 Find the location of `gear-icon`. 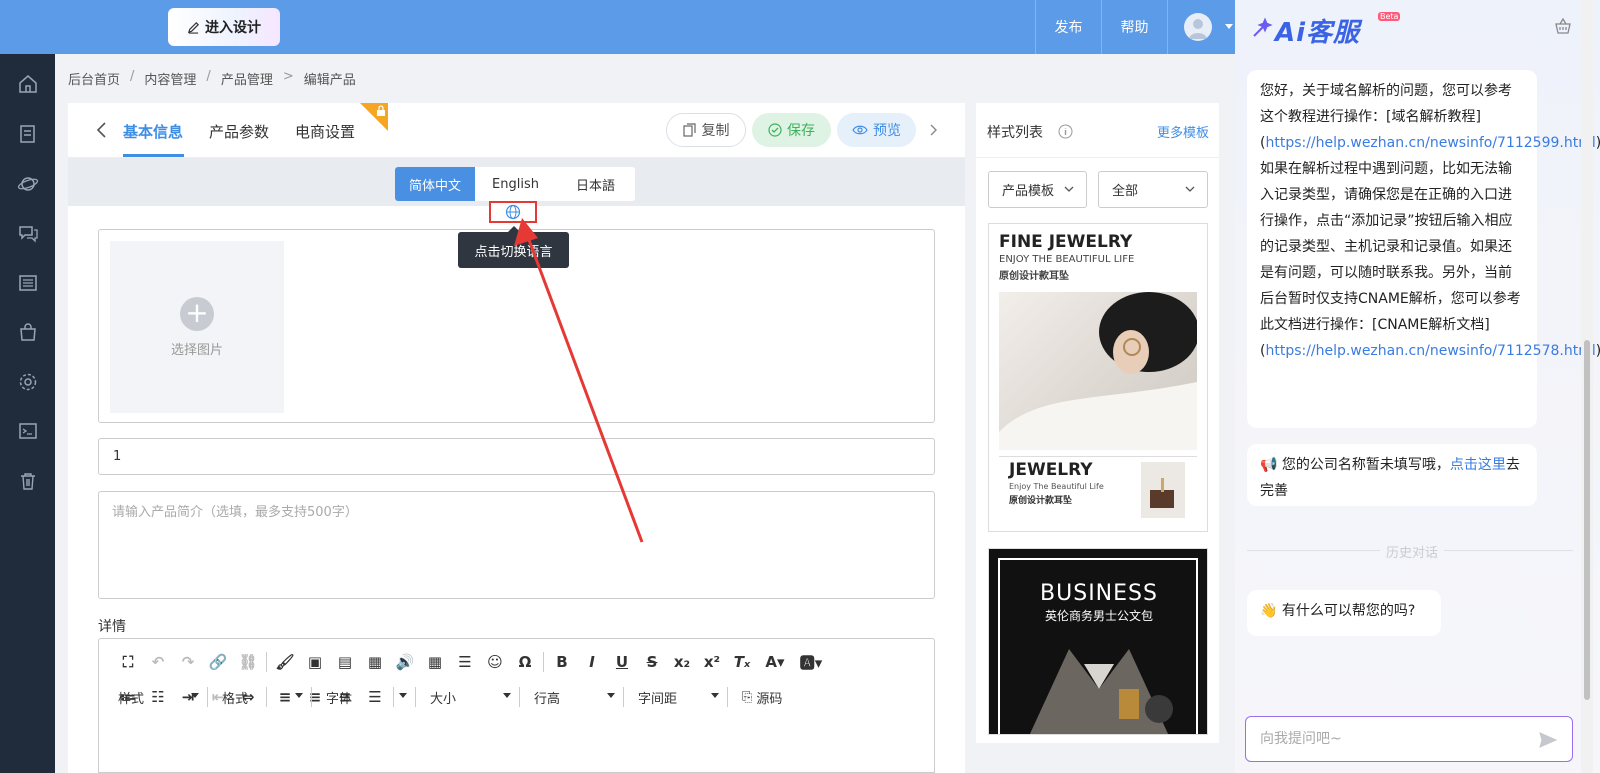

gear-icon is located at coordinates (28, 382).